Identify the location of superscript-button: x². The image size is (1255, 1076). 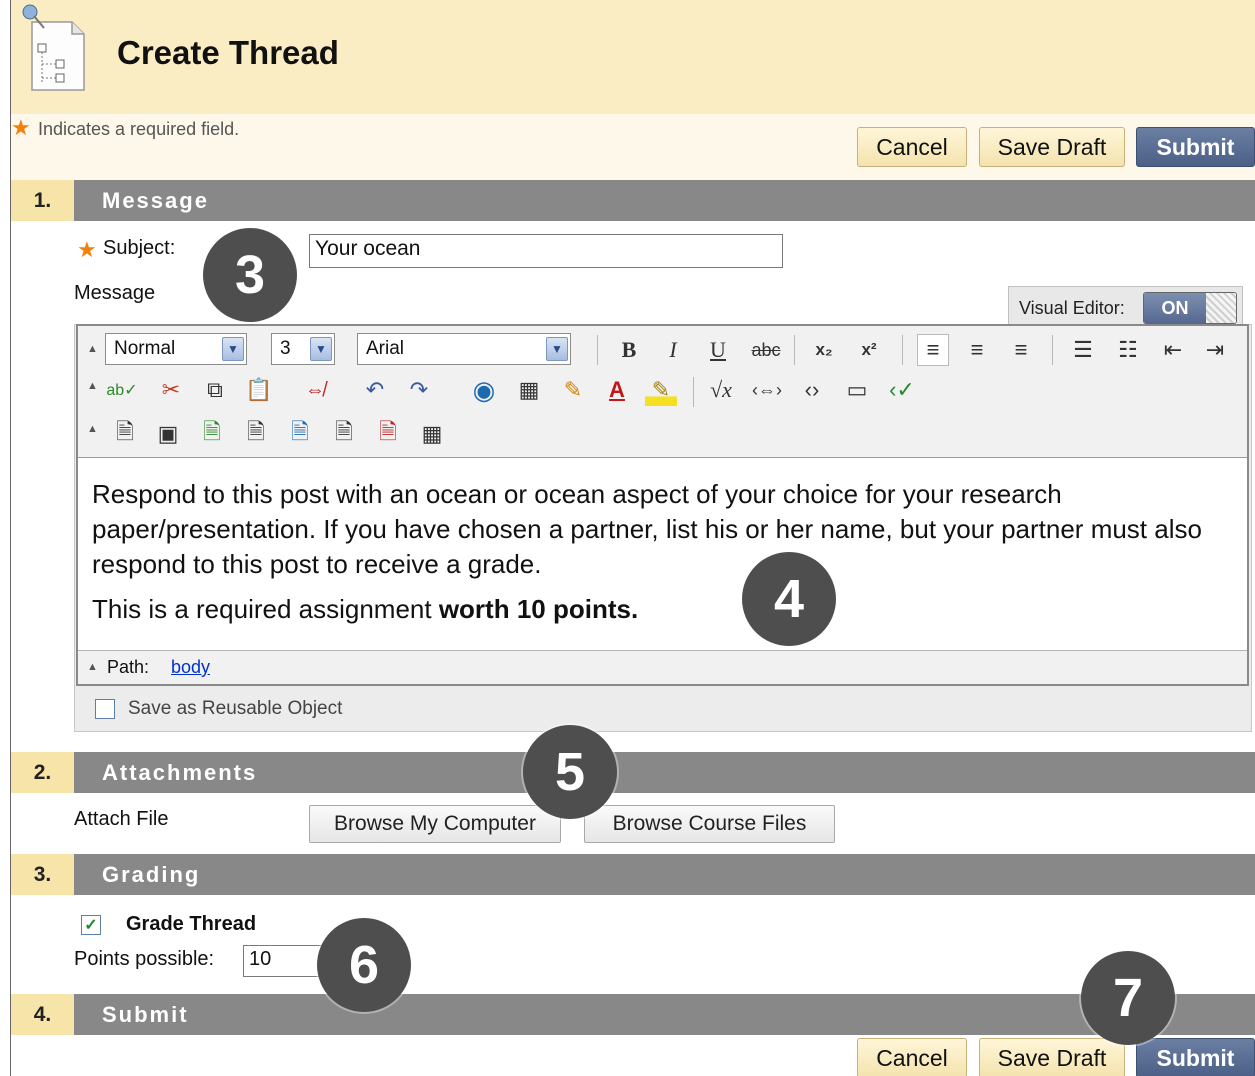
(869, 350).